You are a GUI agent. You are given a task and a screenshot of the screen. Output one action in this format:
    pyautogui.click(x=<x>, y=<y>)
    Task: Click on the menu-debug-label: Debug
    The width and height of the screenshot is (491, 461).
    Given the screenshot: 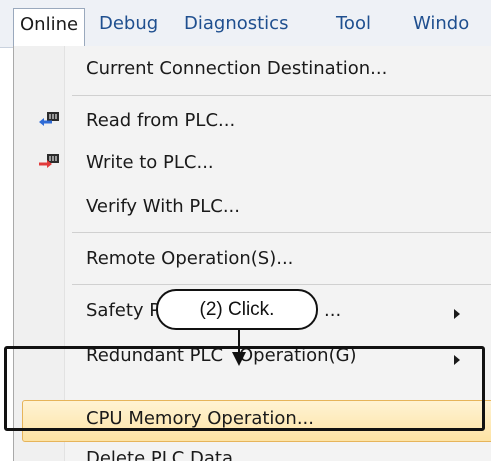 What is the action you would take?
    pyautogui.click(x=129, y=23)
    